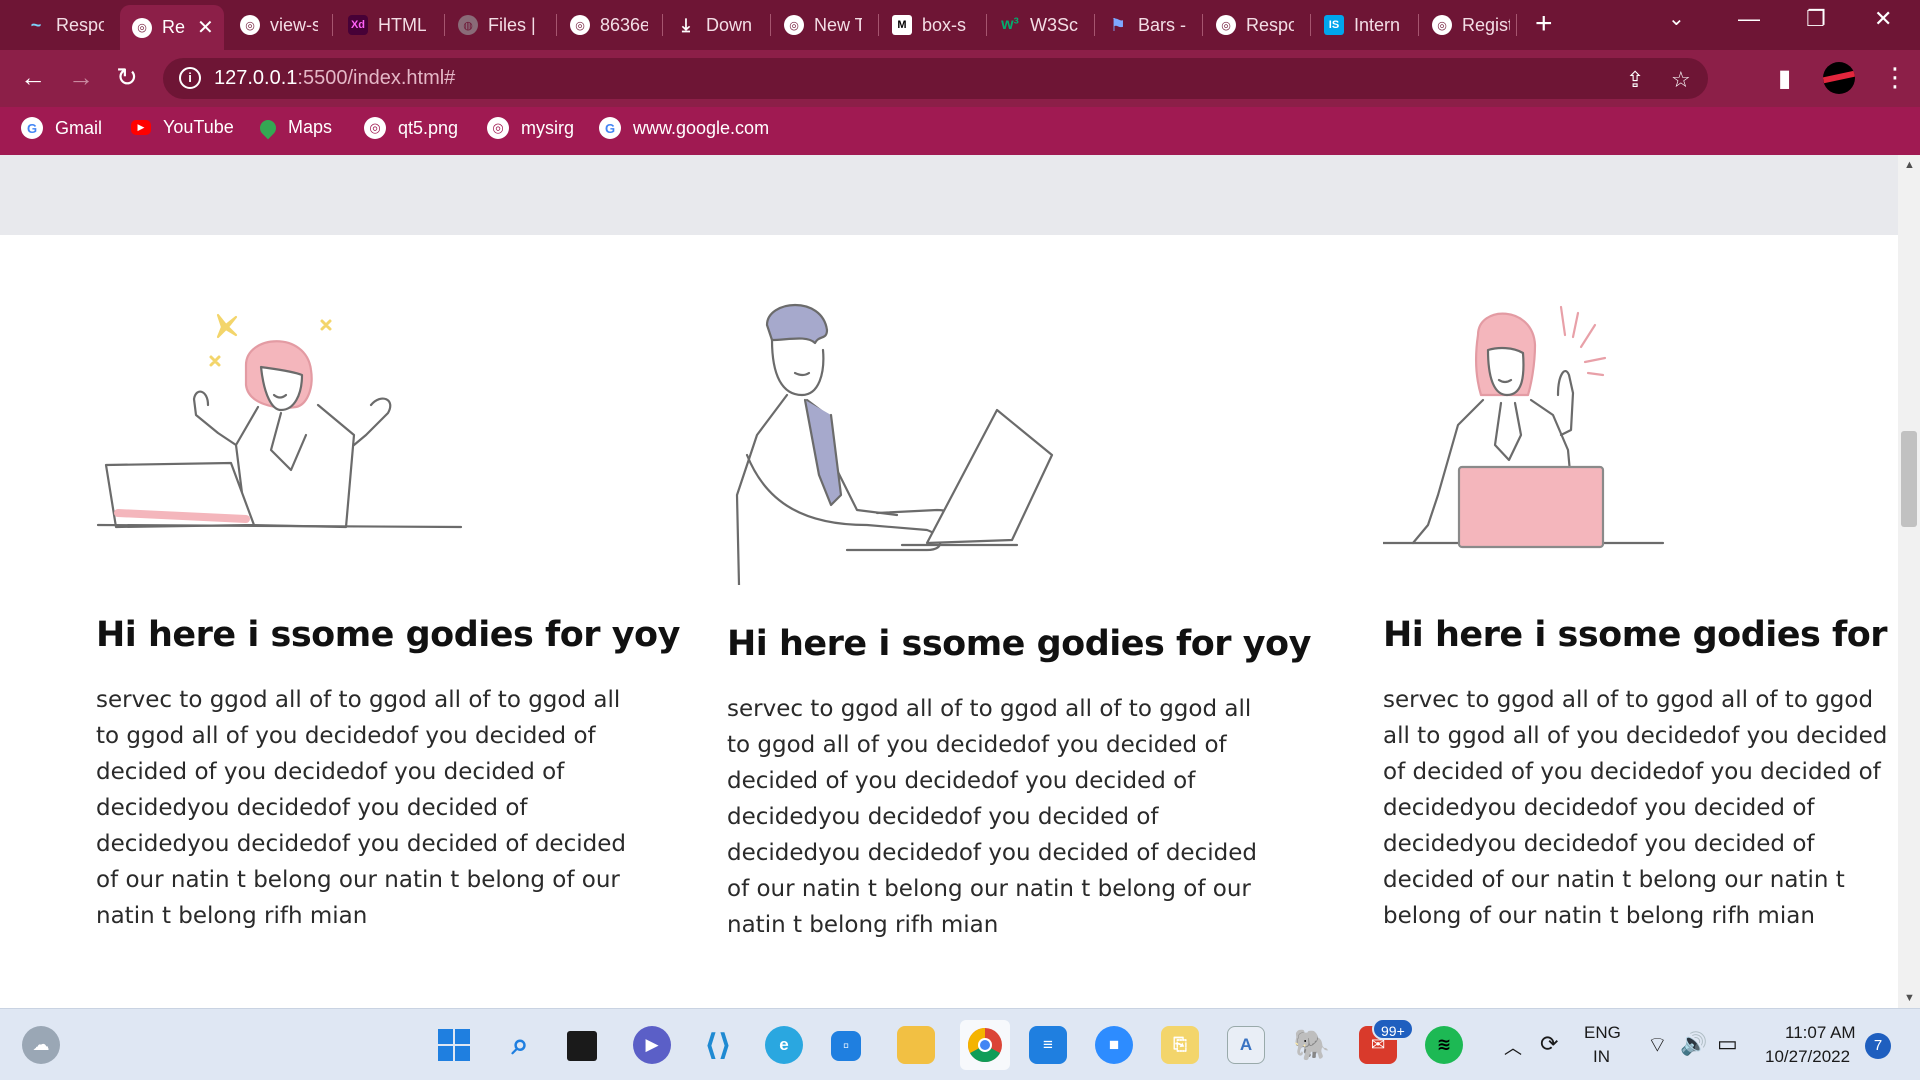 The height and width of the screenshot is (1080, 1920). What do you see at coordinates (1635, 80) in the screenshot?
I see `share-icon: ⇪` at bounding box center [1635, 80].